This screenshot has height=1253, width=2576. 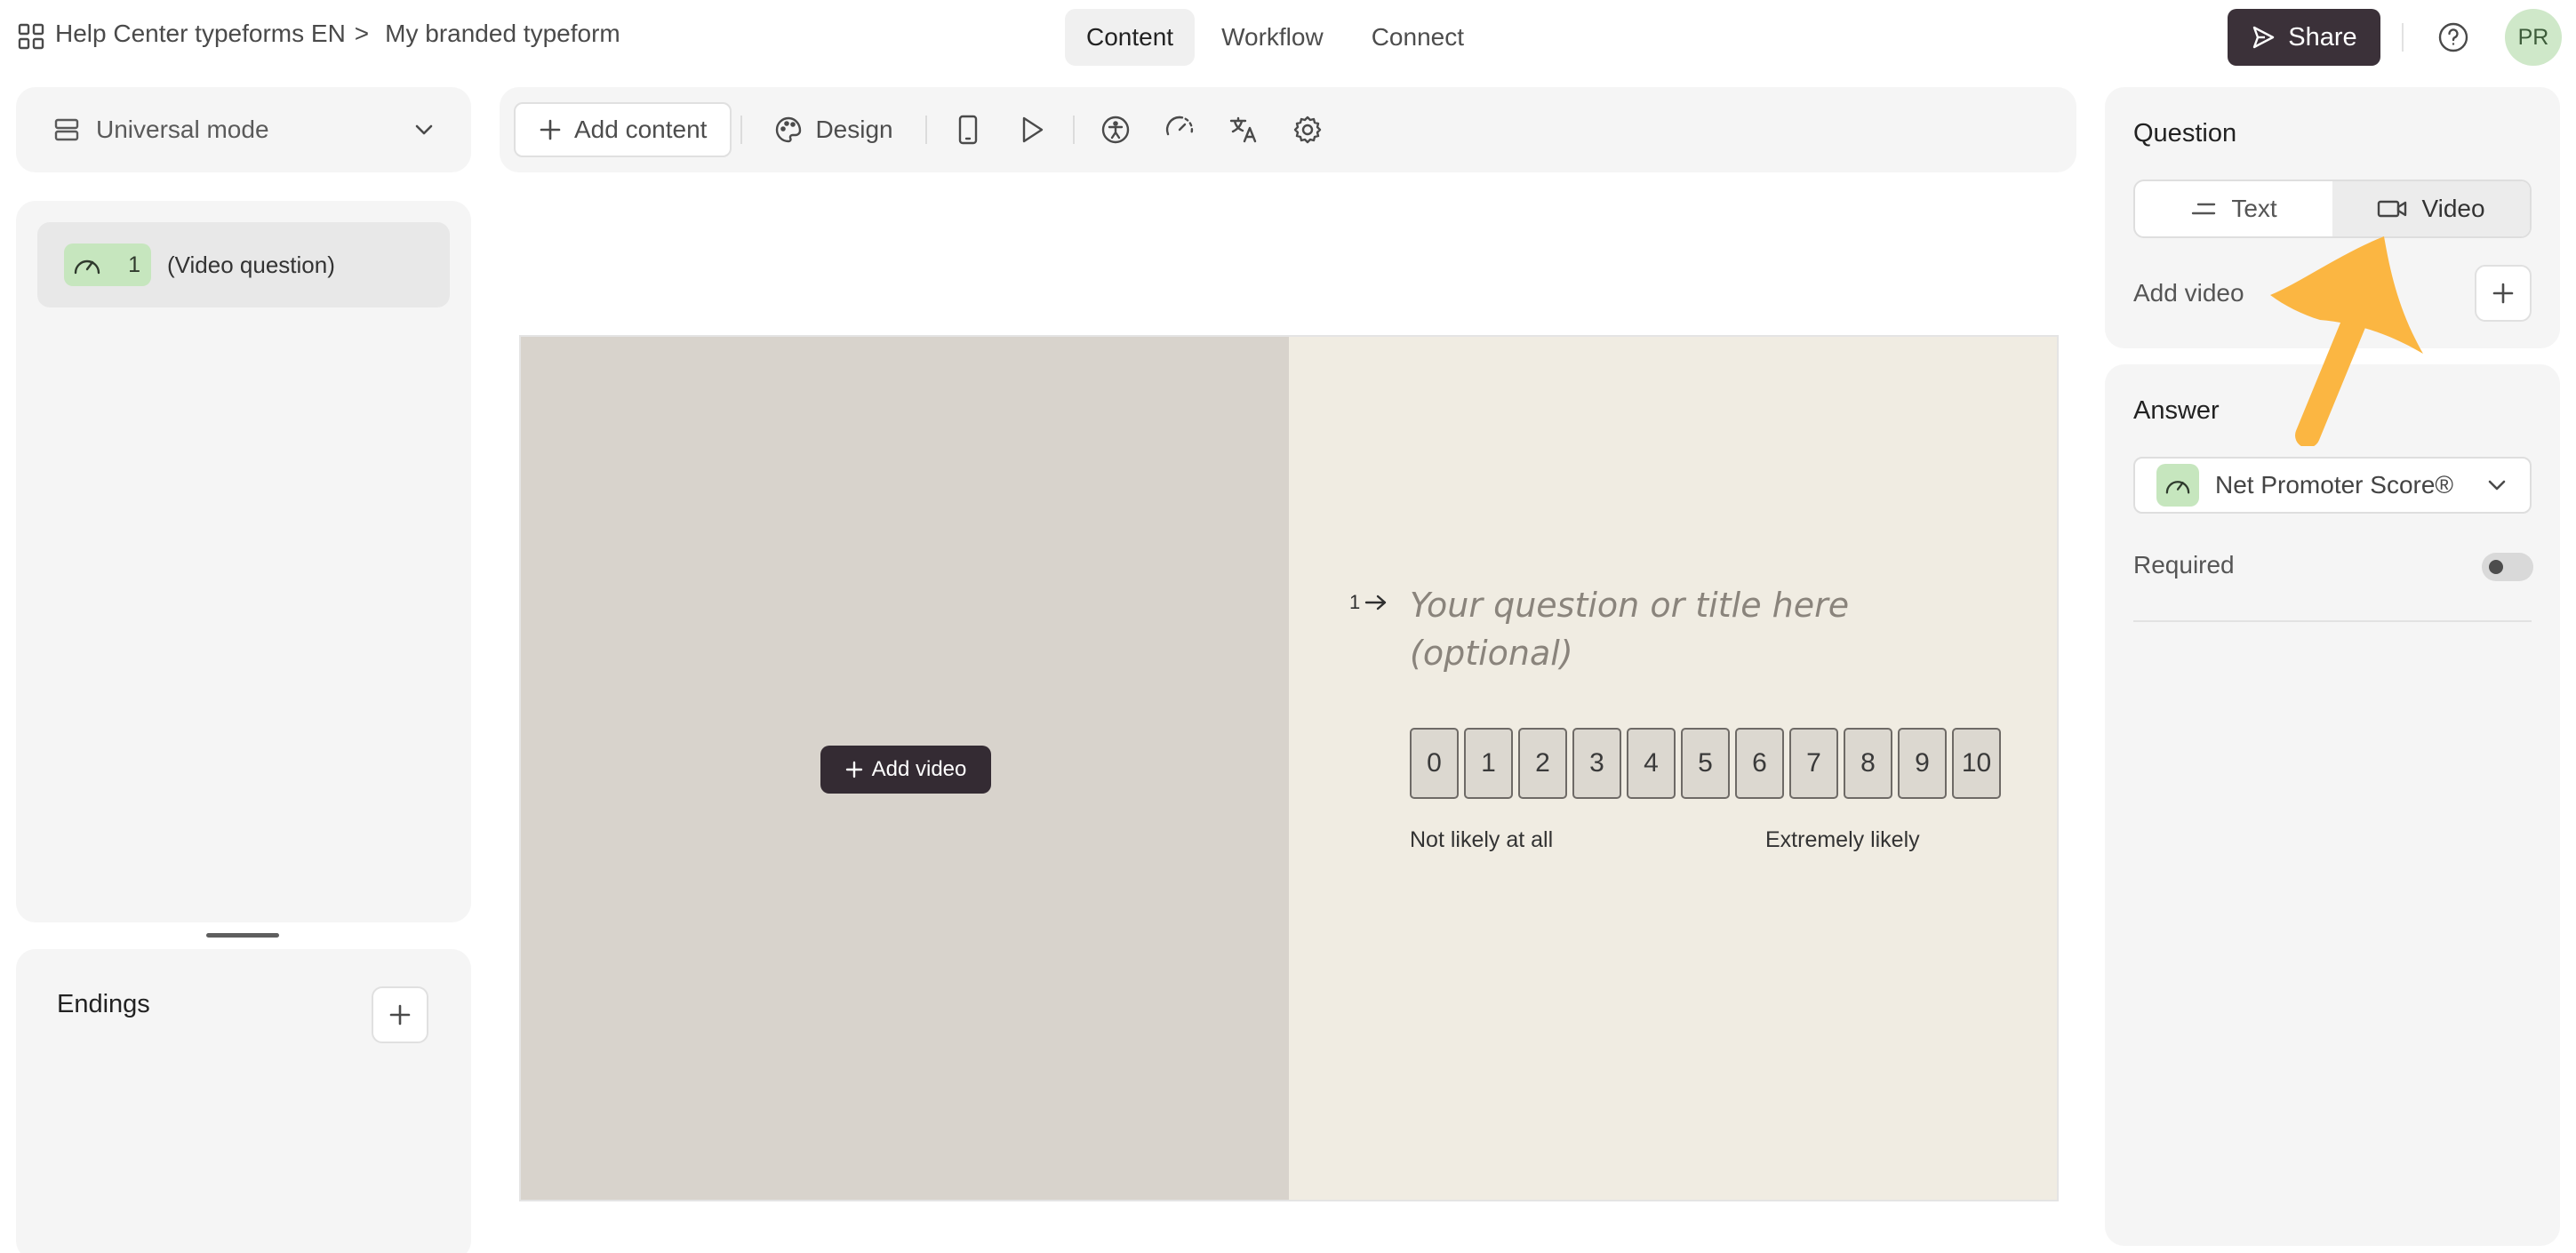 I want to click on scale-option-9: 9, so click(x=1922, y=763).